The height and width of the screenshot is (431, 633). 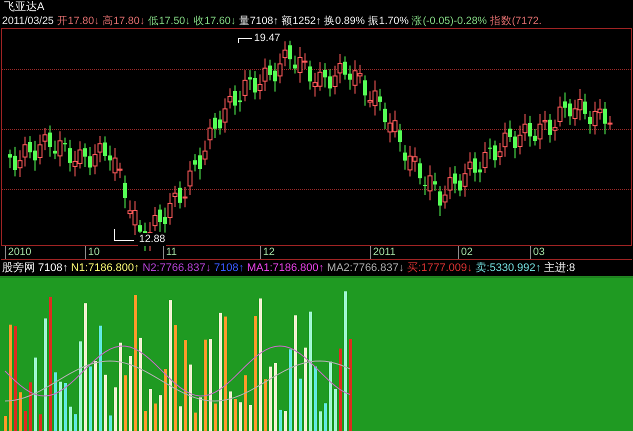 I want to click on indicator-value: MA1:7186.800↑, so click(x=285, y=268).